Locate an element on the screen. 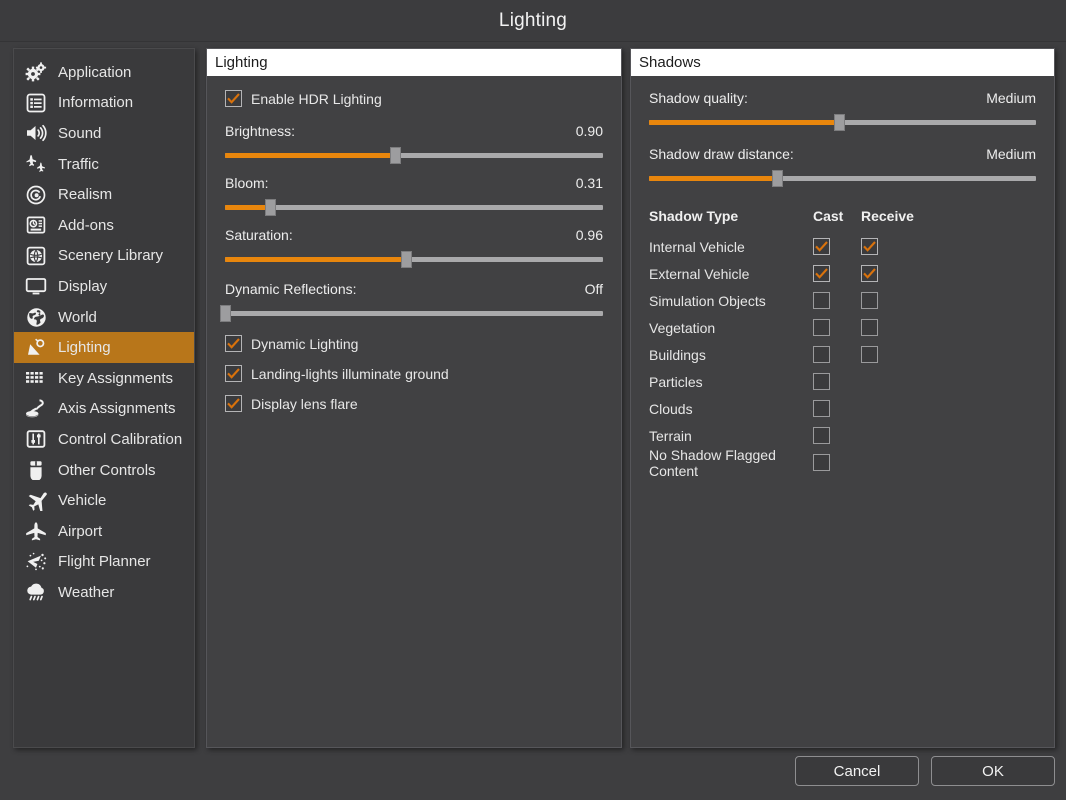  cancel-button: Cancel is located at coordinates (857, 771).